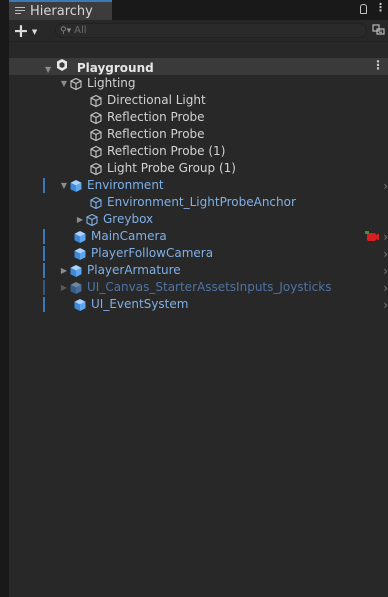  I want to click on item-label: UI_Canvas_StarterAssetsInputs_Joysticks, so click(209, 287).